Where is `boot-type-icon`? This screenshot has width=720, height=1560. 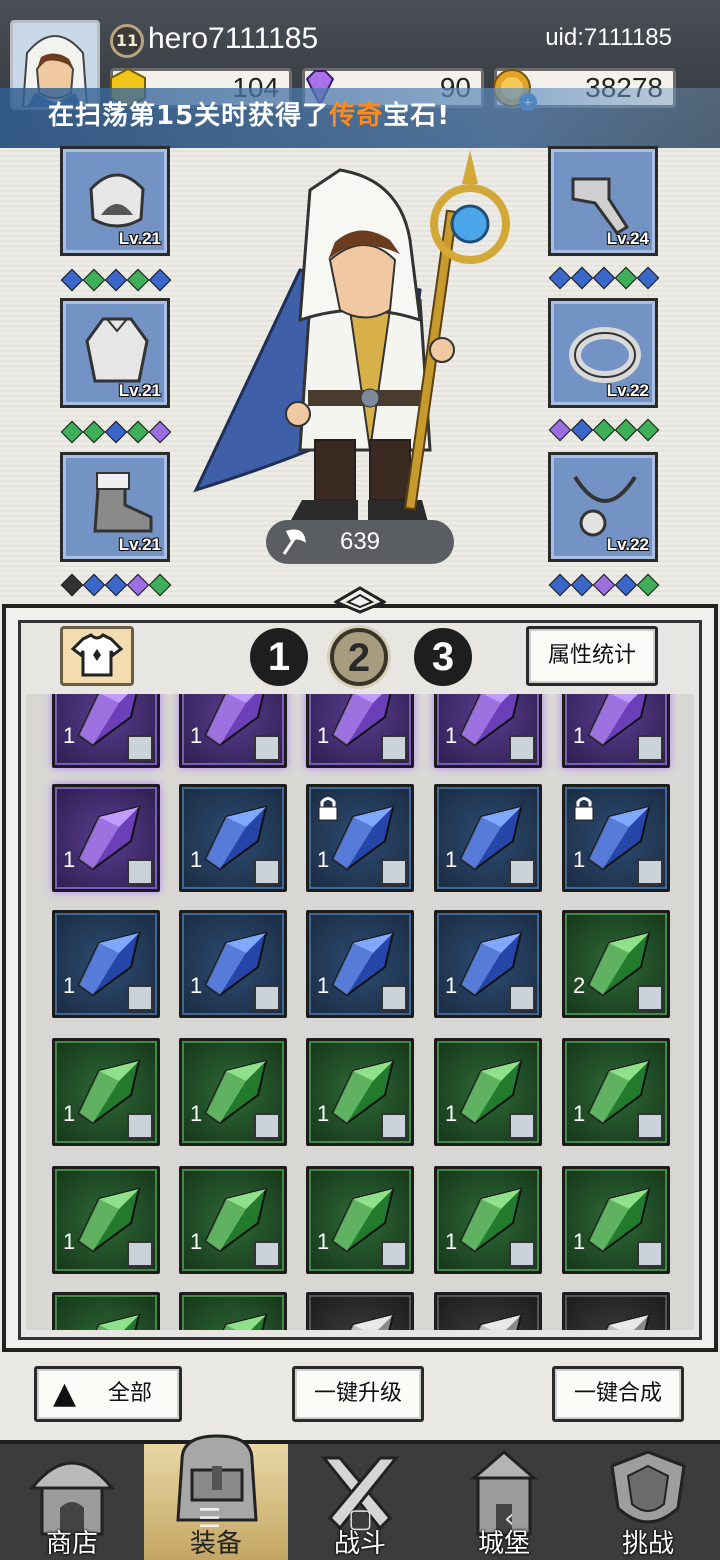
boot-type-icon is located at coordinates (522, 872).